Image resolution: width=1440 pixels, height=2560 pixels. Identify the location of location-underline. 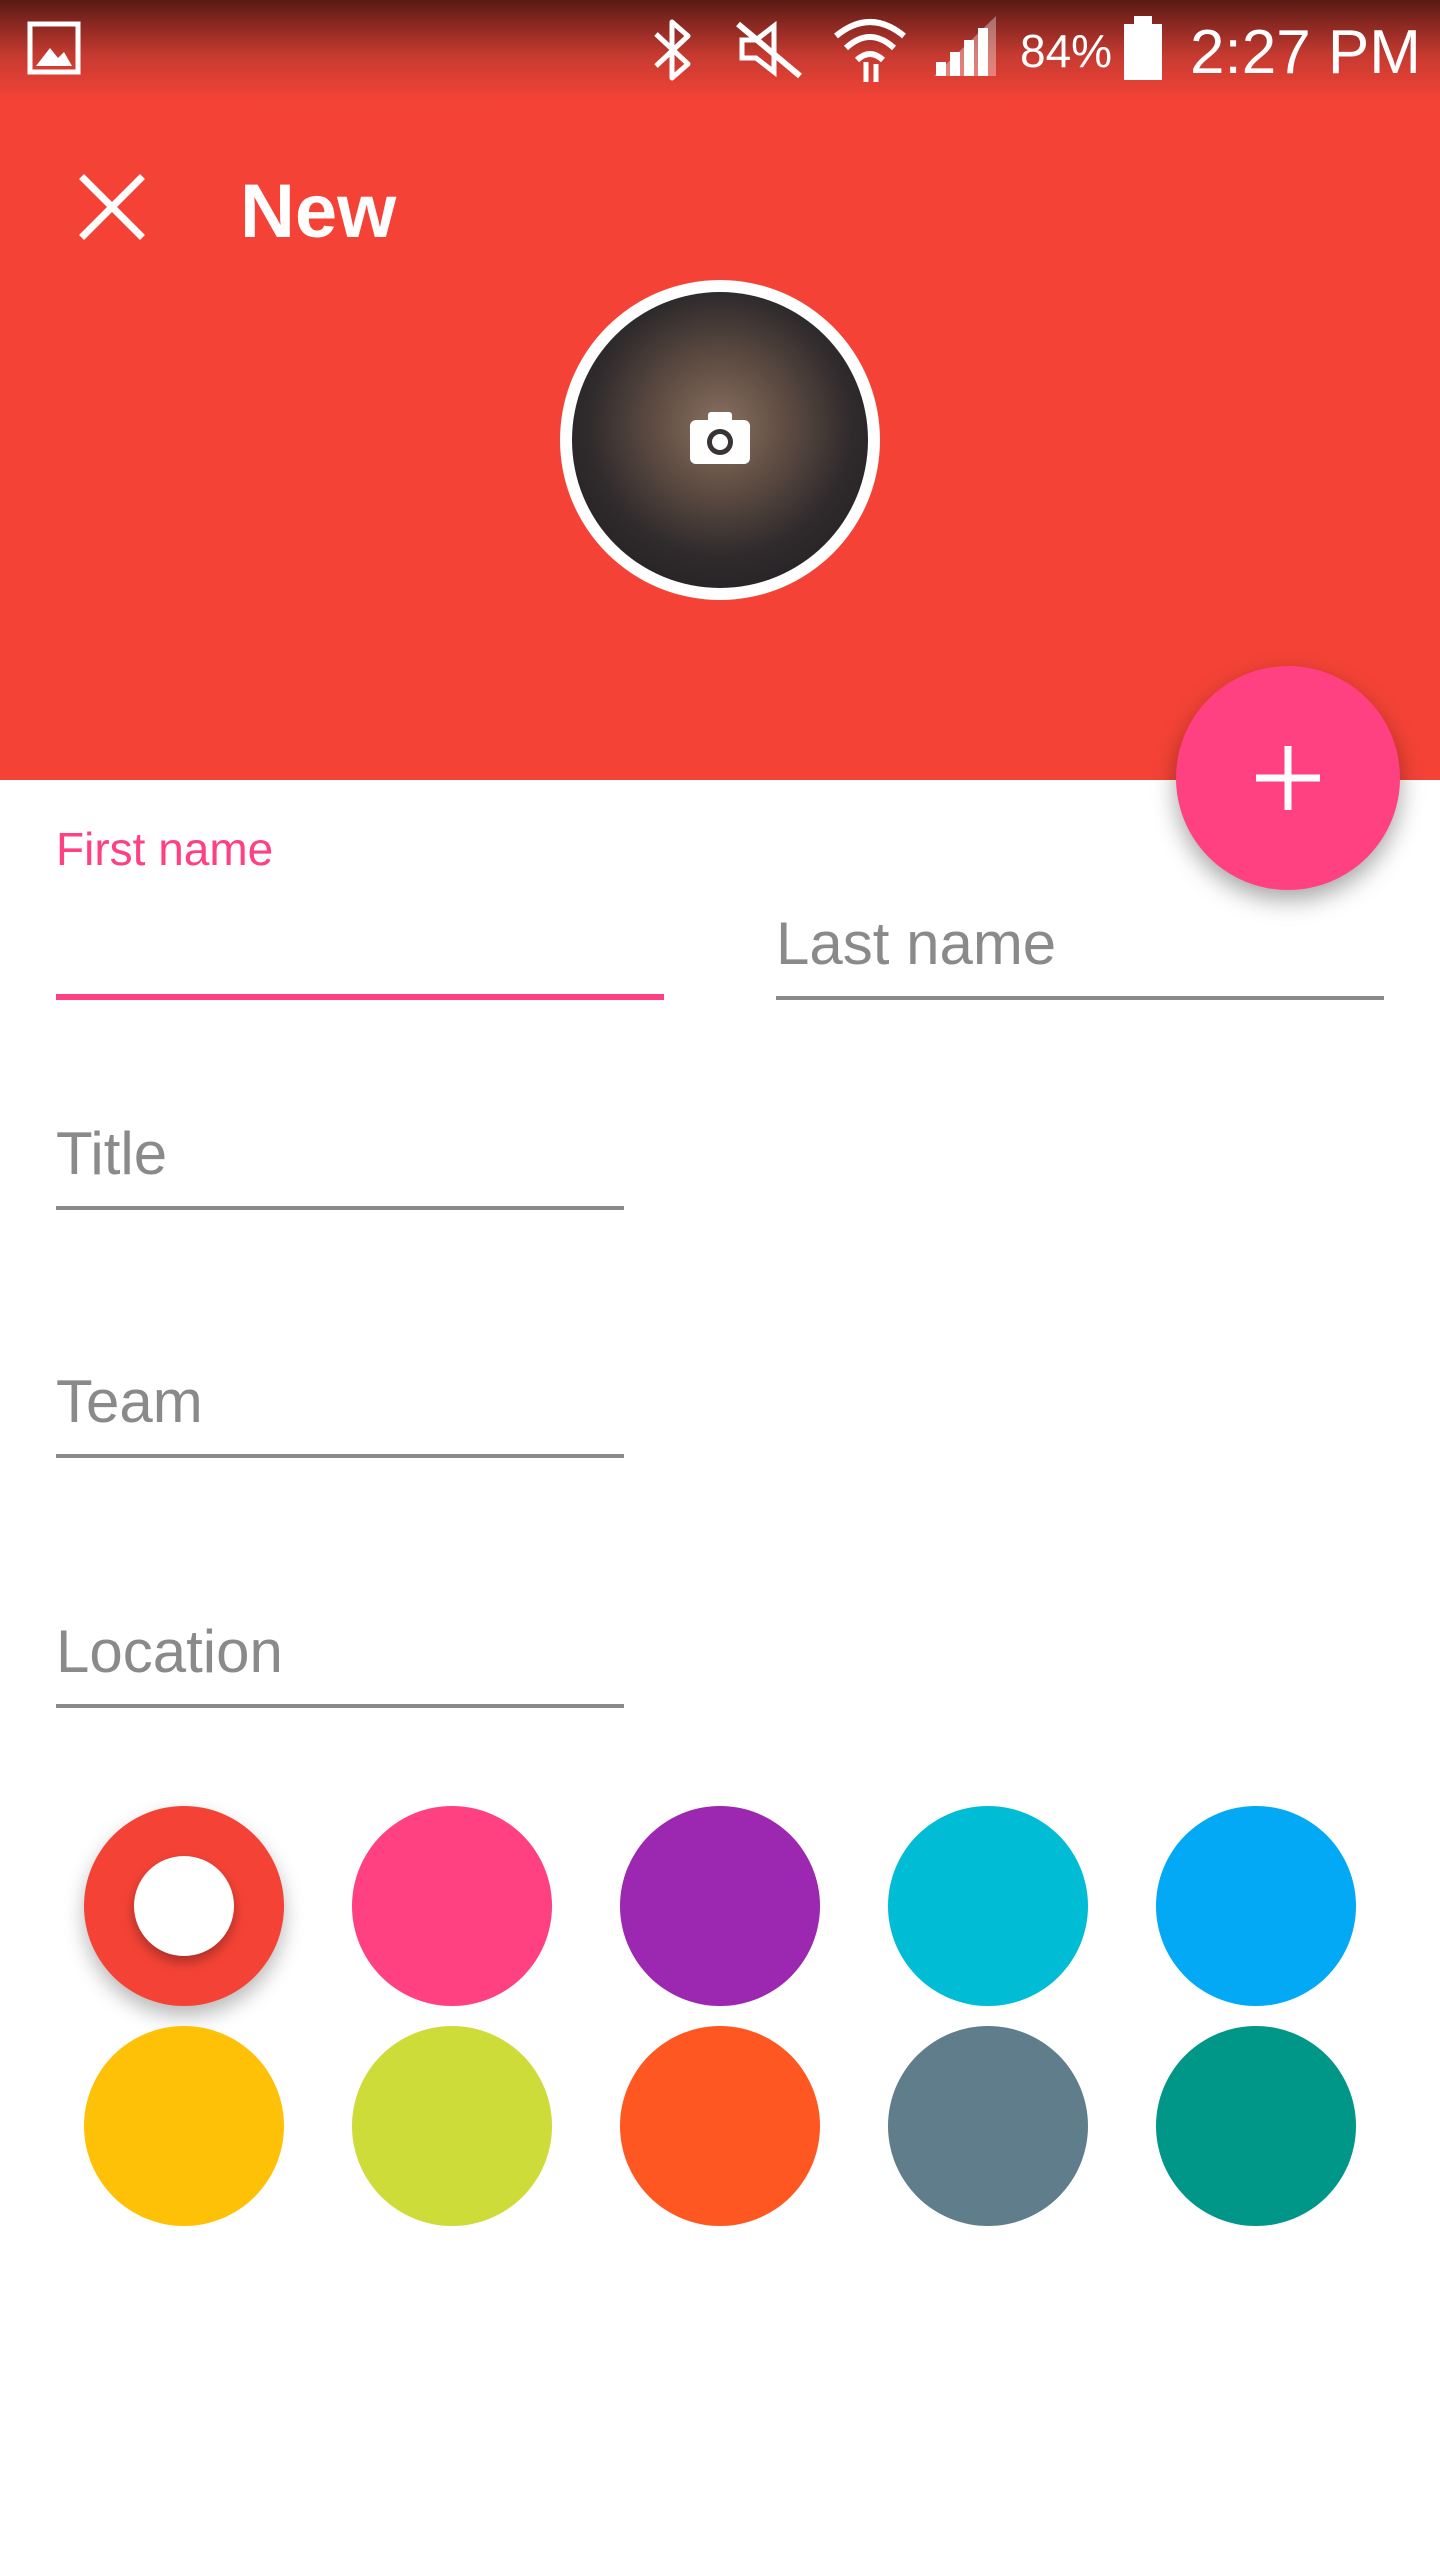
(340, 1706).